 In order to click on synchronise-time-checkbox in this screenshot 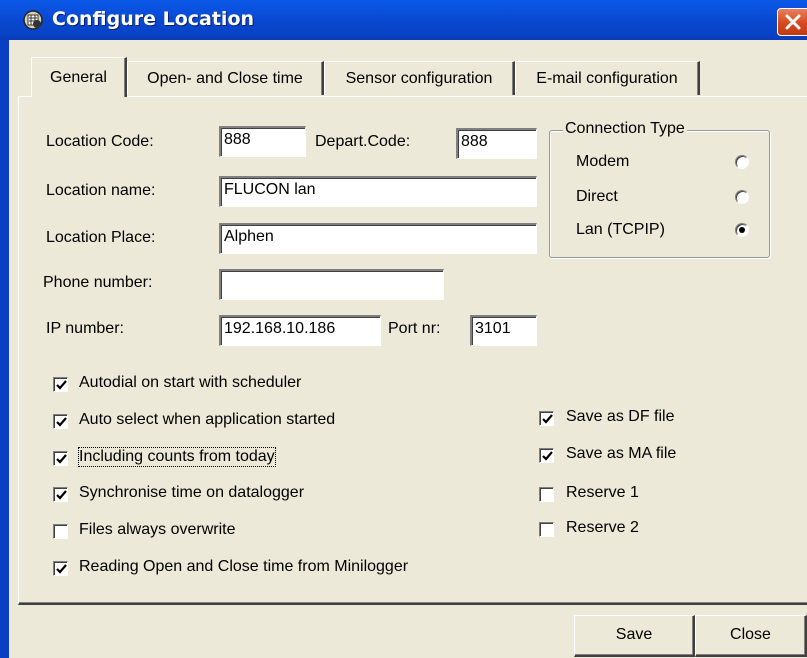, I will do `click(60, 494)`.